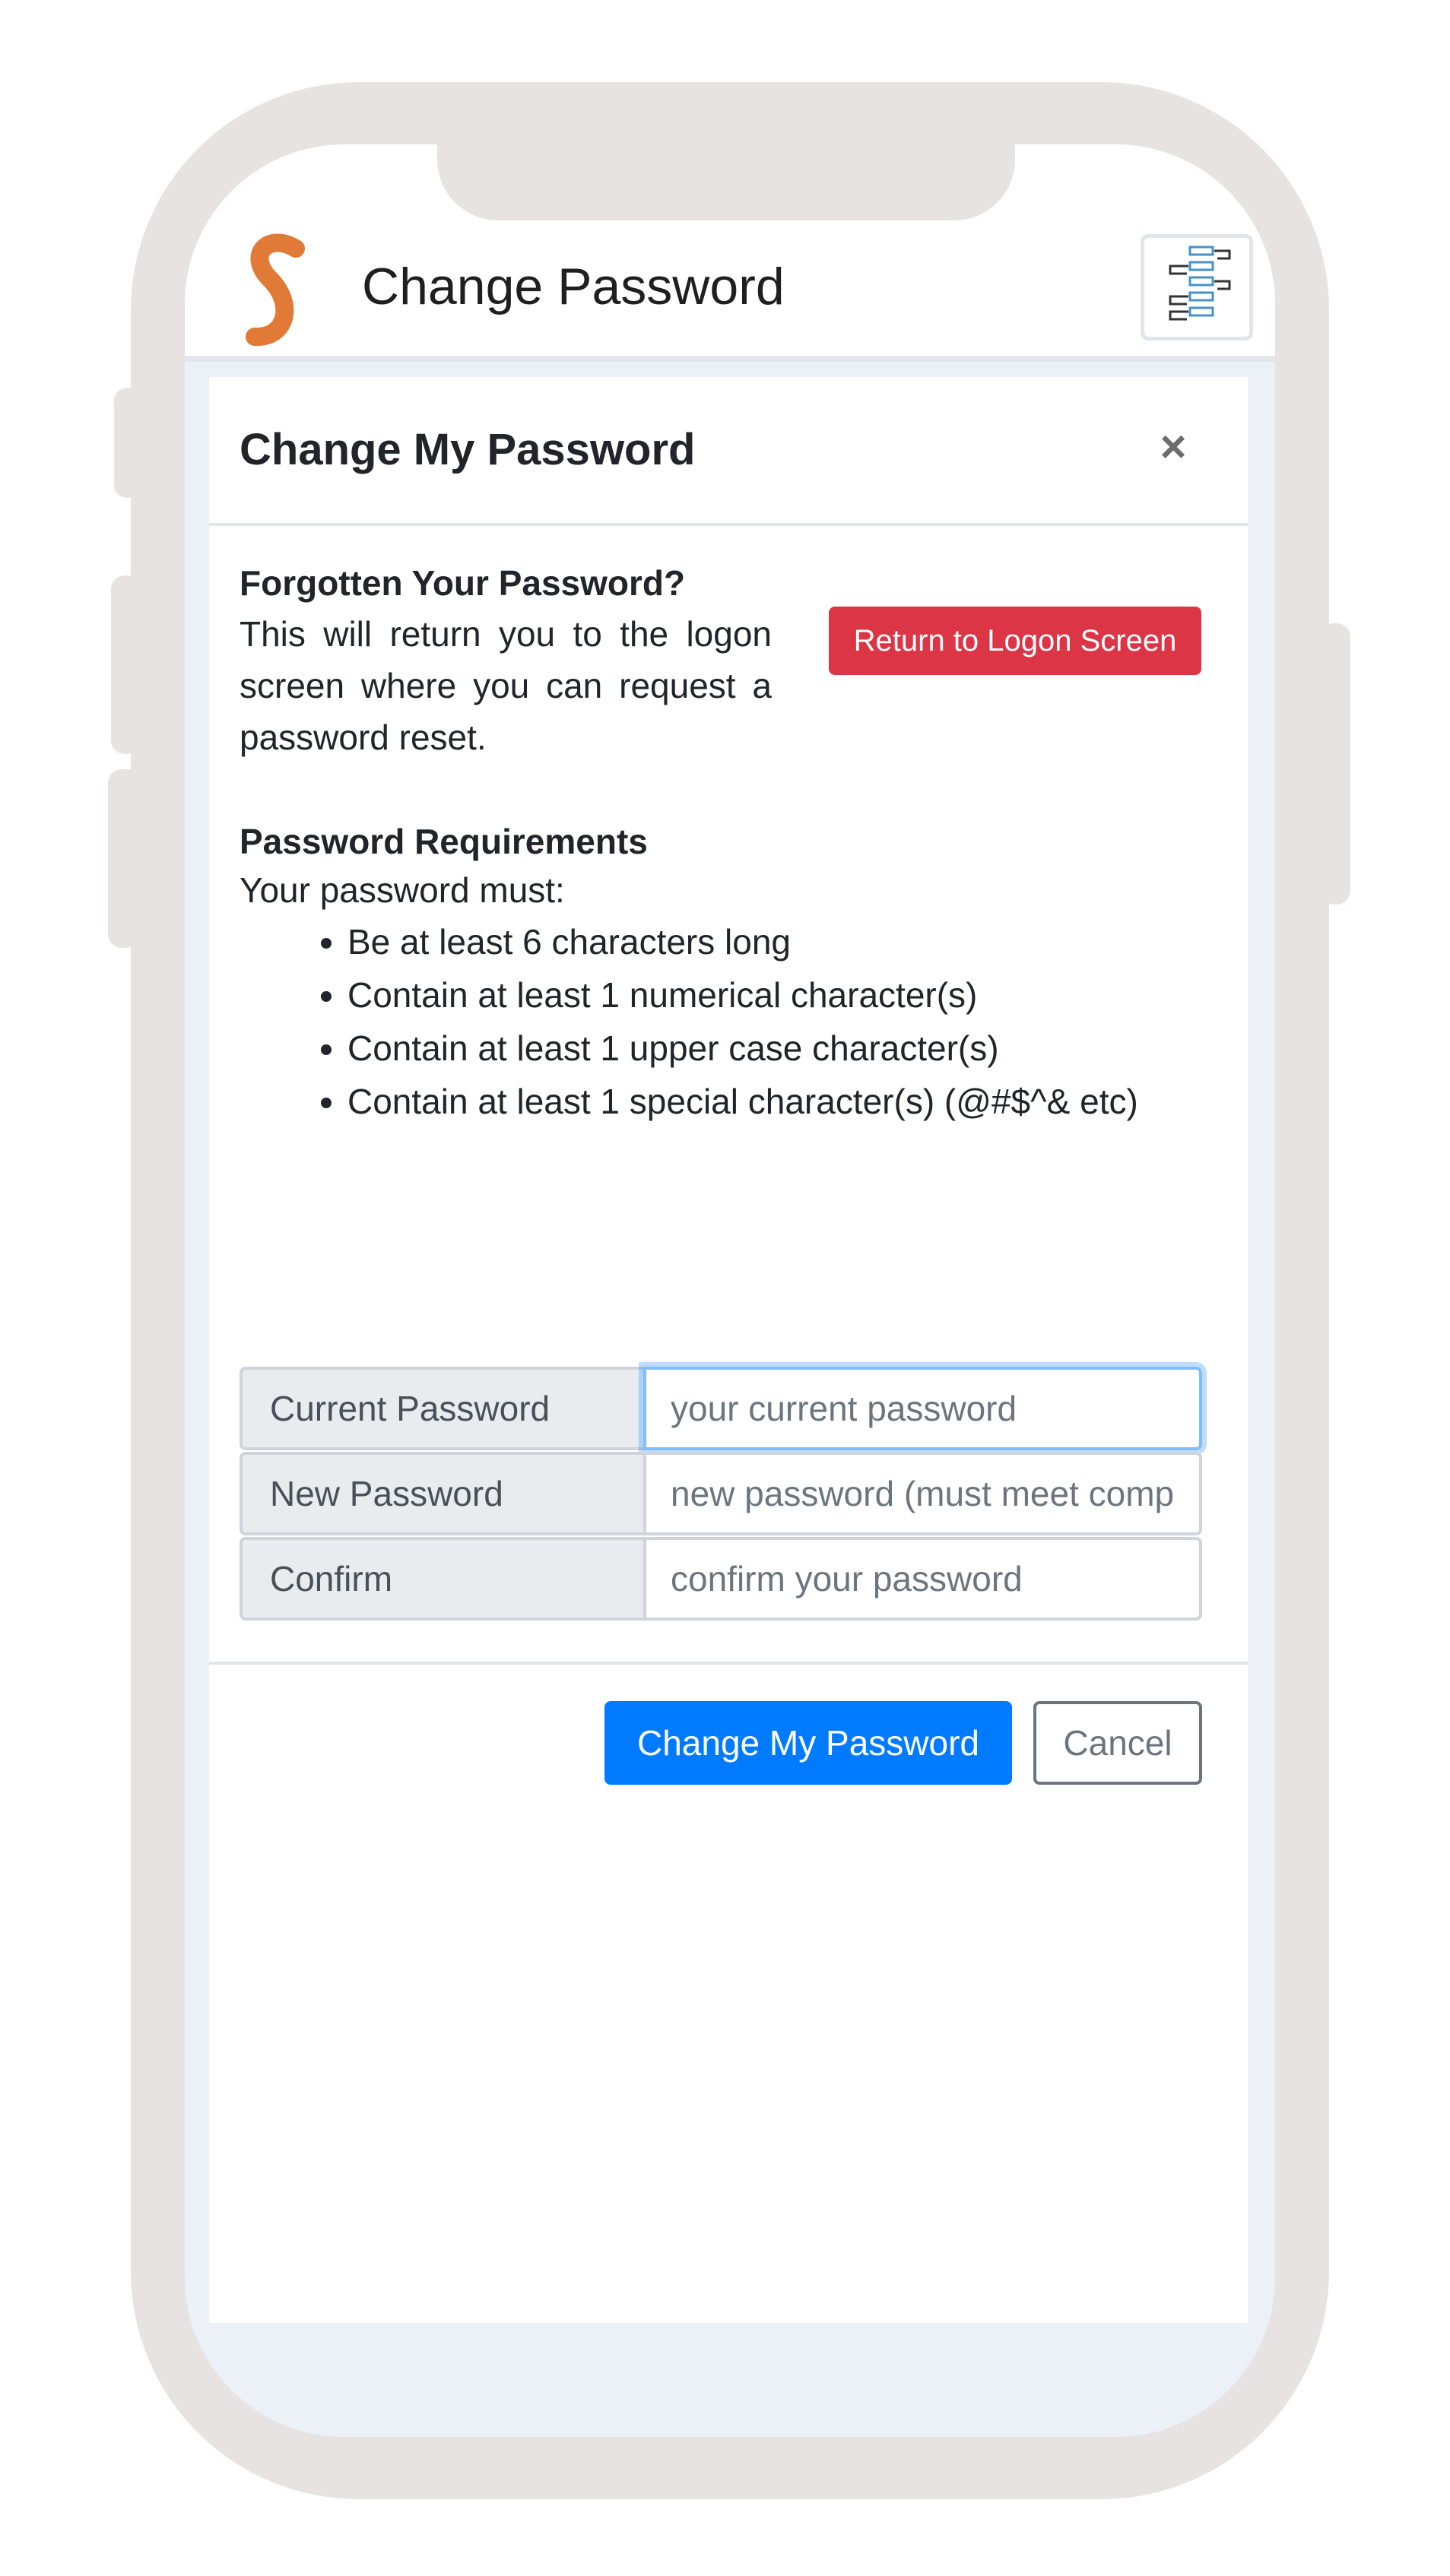 This screenshot has height=2576, width=1450. I want to click on current-password-label: Current Password, so click(443, 1408).